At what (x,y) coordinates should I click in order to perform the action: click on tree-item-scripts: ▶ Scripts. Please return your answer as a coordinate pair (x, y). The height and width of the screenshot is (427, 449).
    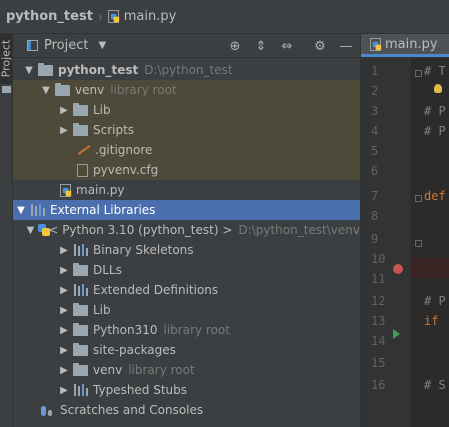
    Looking at the image, I should click on (186, 130).